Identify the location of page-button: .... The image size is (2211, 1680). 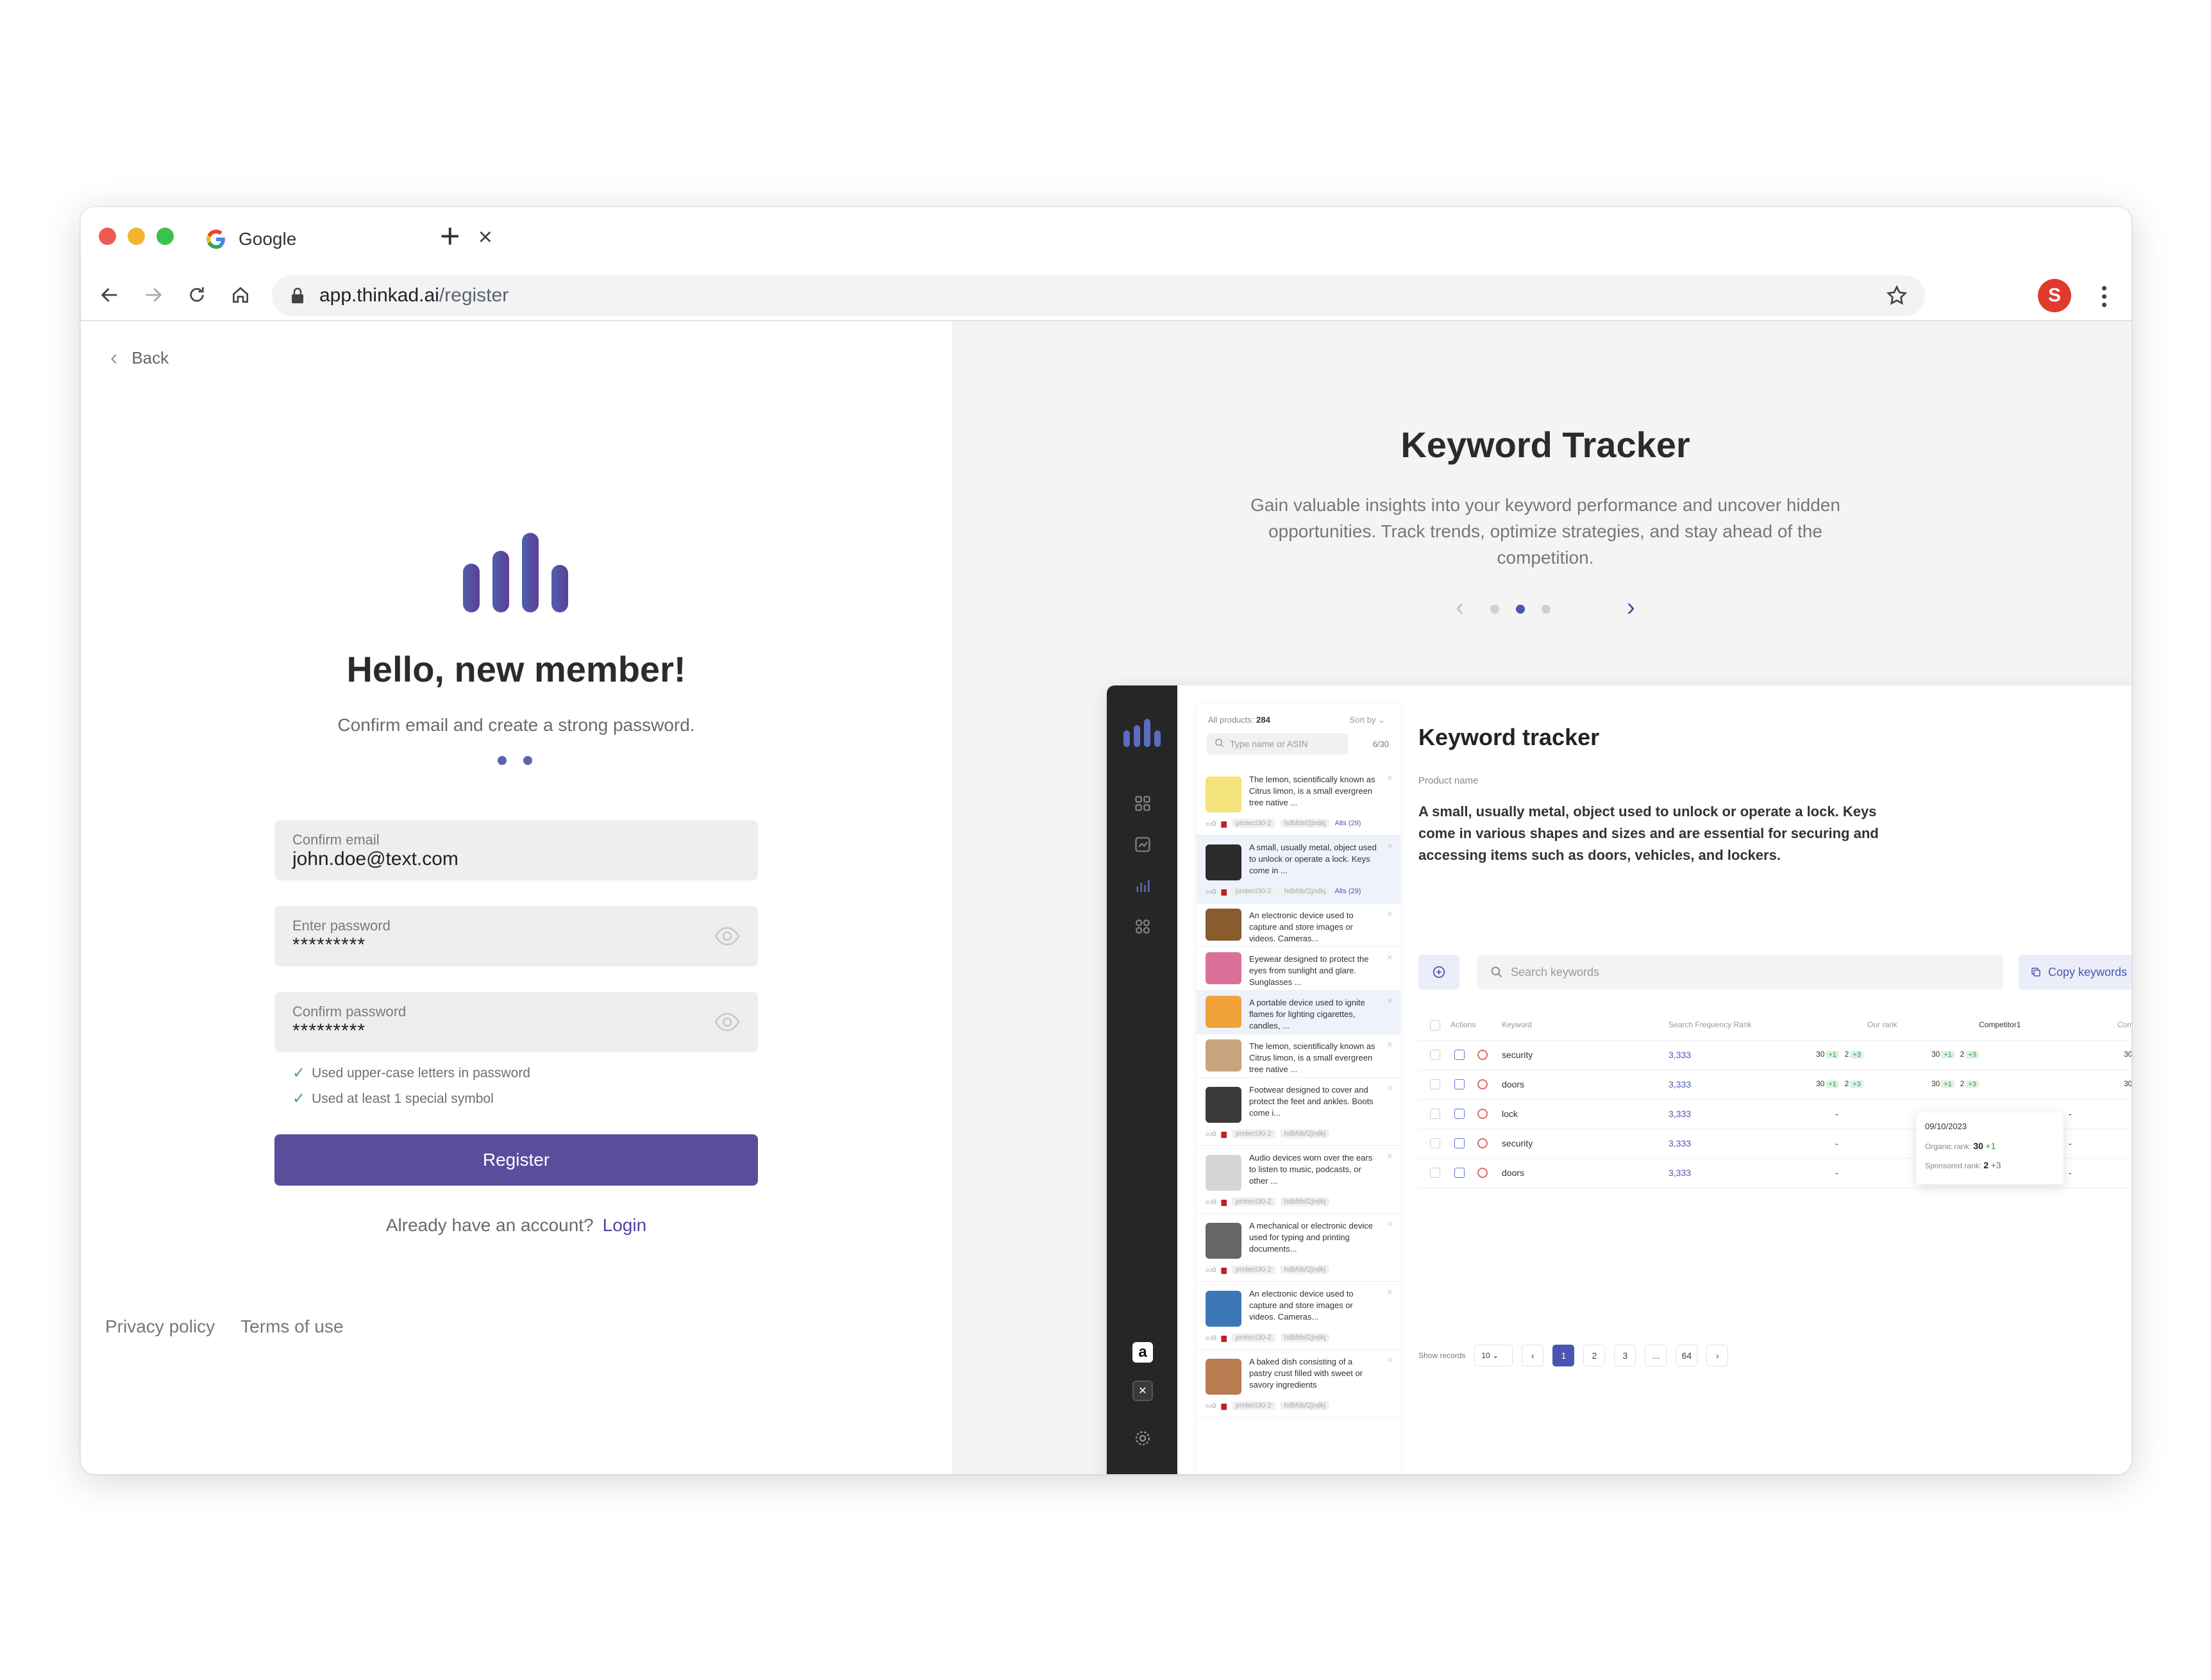
(1656, 1355).